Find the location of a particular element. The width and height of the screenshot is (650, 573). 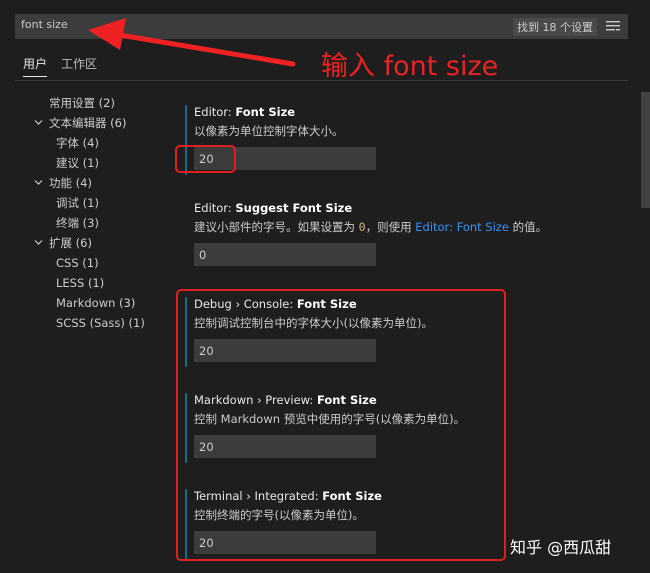

annotation-highlight-box is located at coordinates (205, 159).